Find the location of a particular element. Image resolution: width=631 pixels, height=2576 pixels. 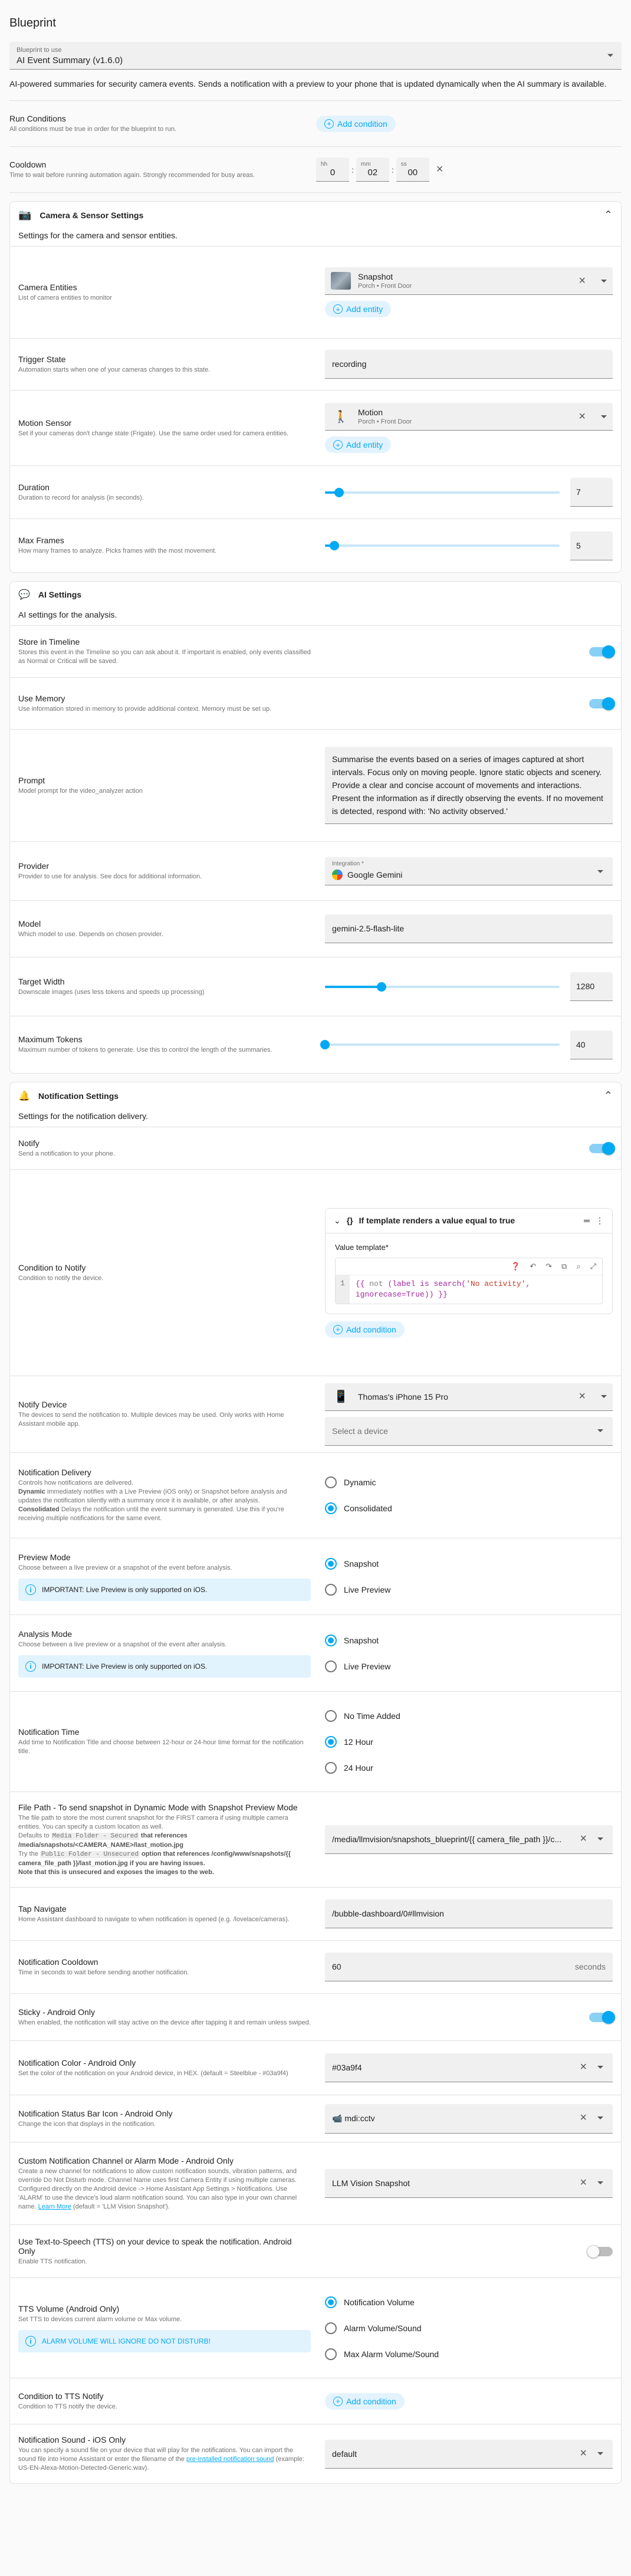

drag-handle-icon: ═ is located at coordinates (587, 1220).